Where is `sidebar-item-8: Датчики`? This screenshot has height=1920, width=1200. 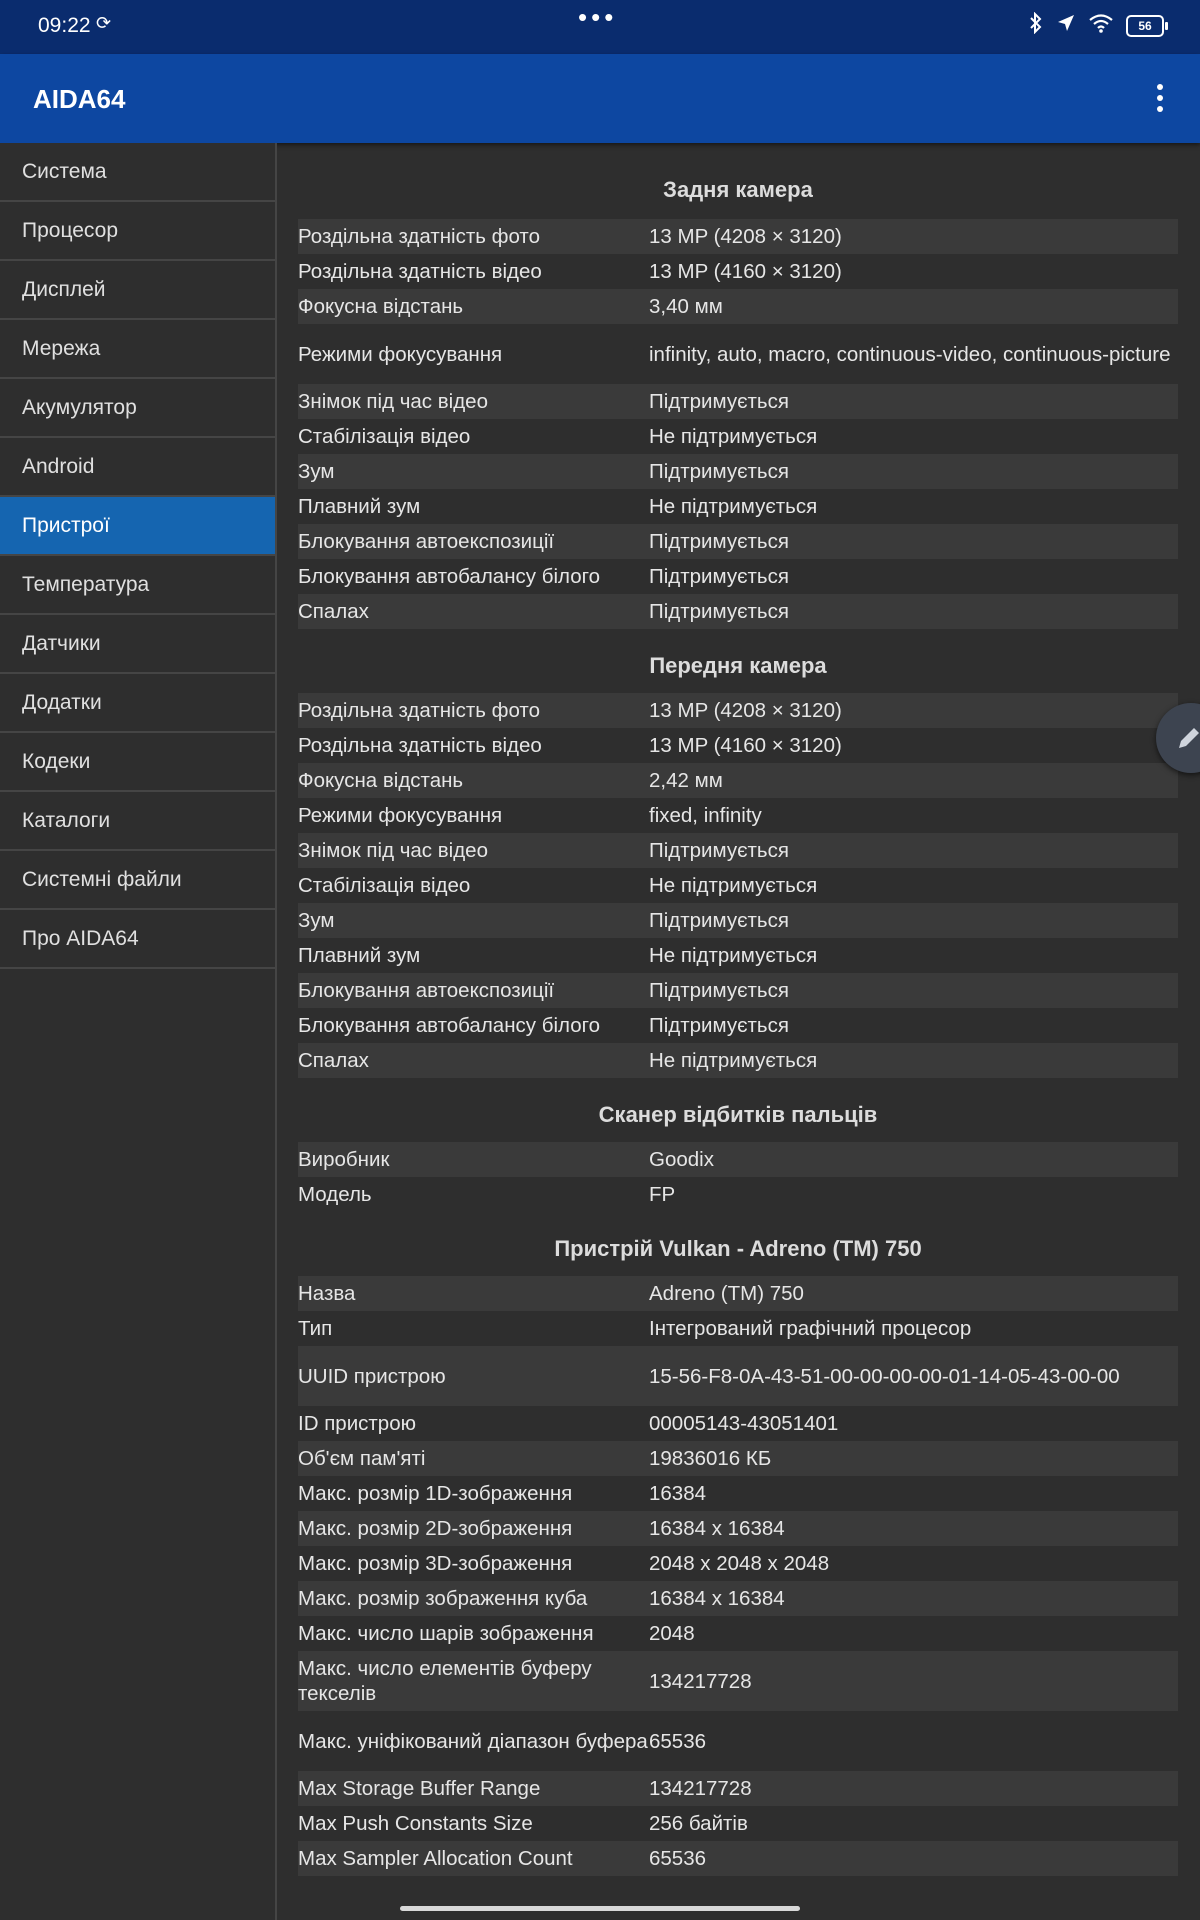
sidebar-item-8: Датчики is located at coordinates (137, 644).